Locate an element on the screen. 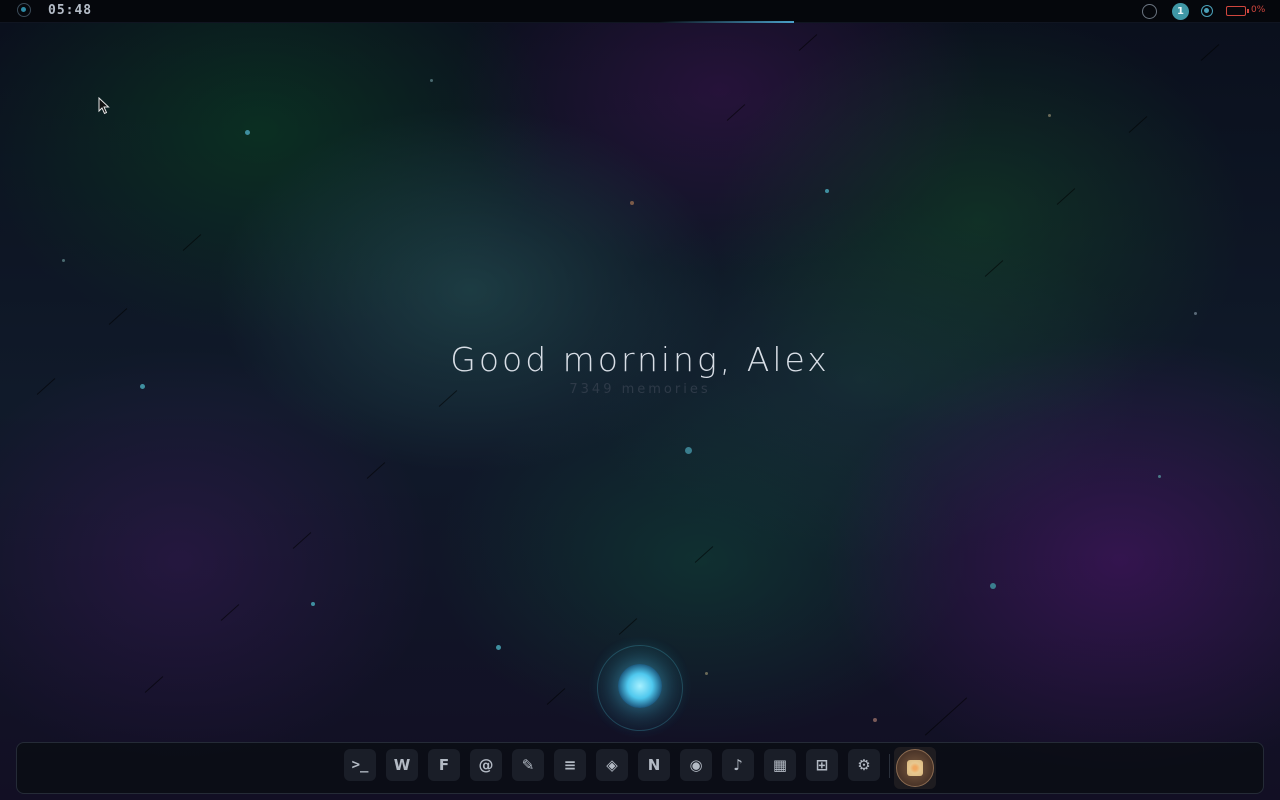 The height and width of the screenshot is (800, 1280). terminal-icon: >_ is located at coordinates (360, 765).